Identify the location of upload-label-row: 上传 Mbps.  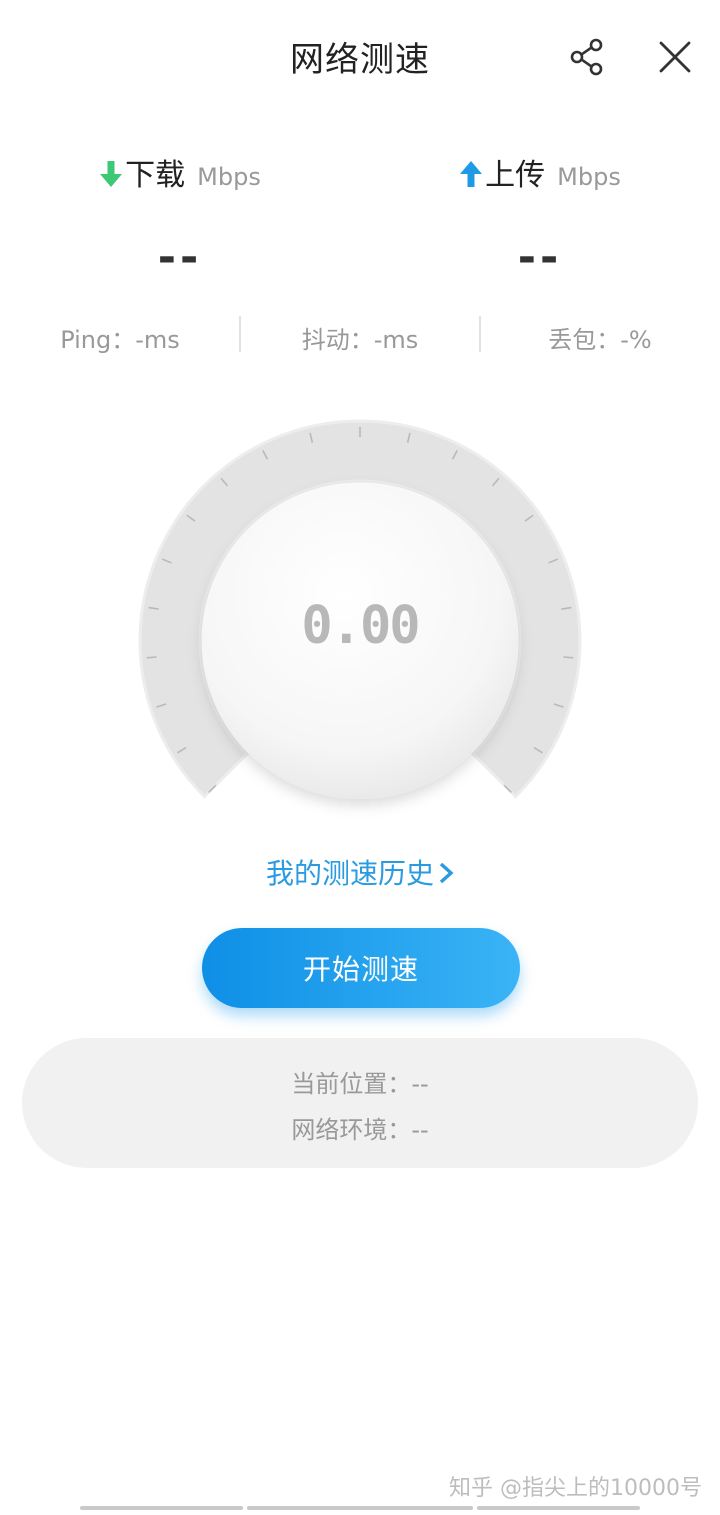
(540, 172).